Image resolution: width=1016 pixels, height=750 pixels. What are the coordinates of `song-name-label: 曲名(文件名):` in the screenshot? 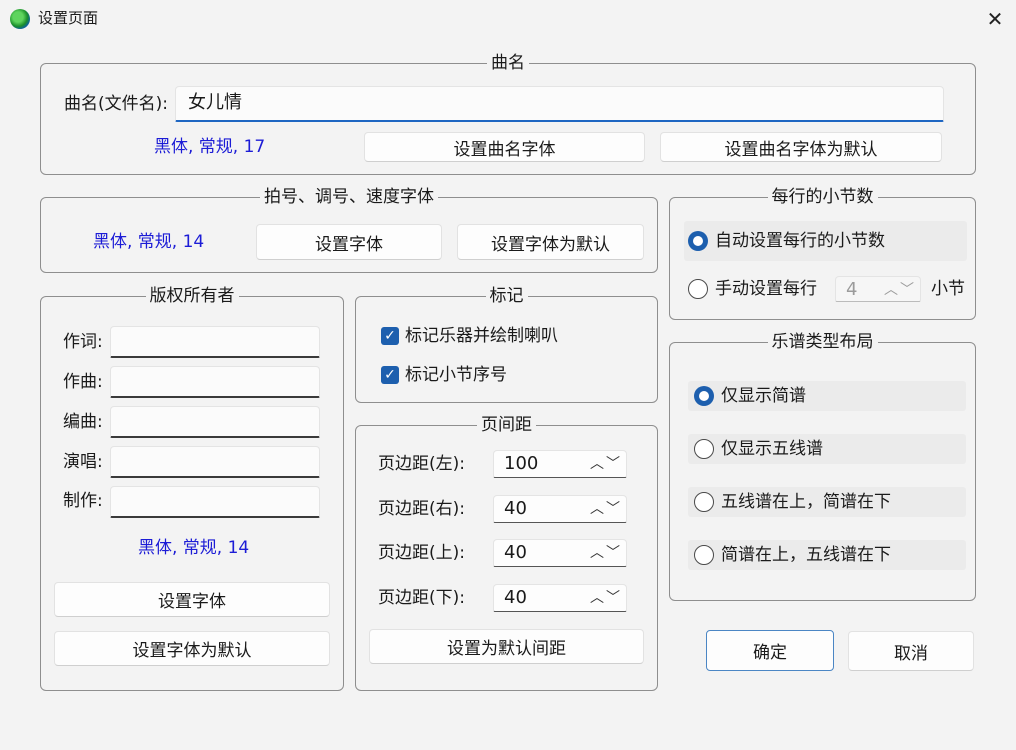 It's located at (116, 104).